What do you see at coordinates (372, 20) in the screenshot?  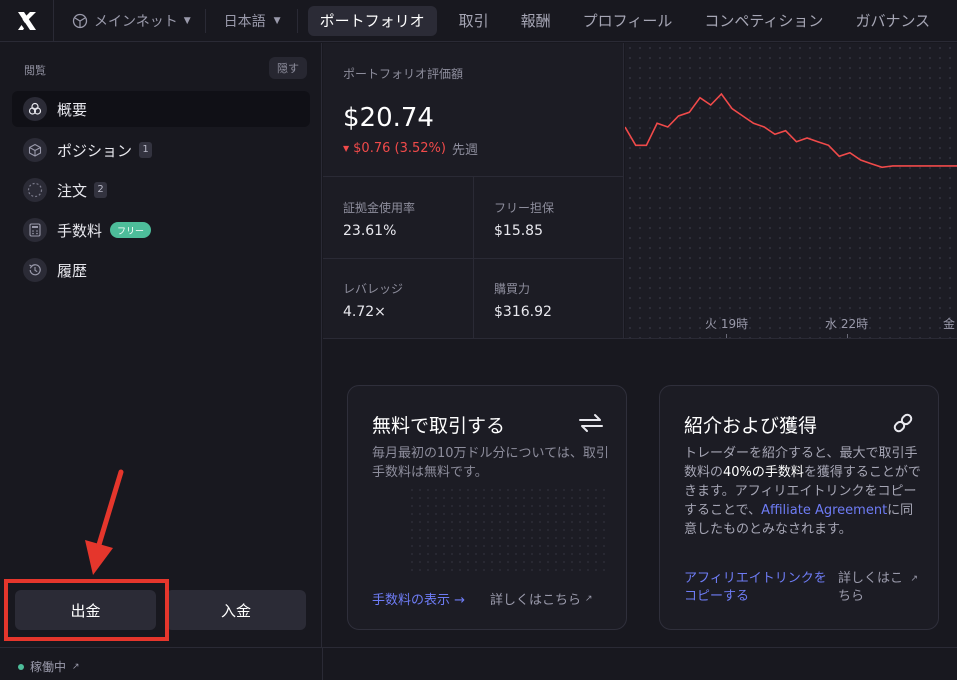 I see `tab-portfolio: ポートフォリオ` at bounding box center [372, 20].